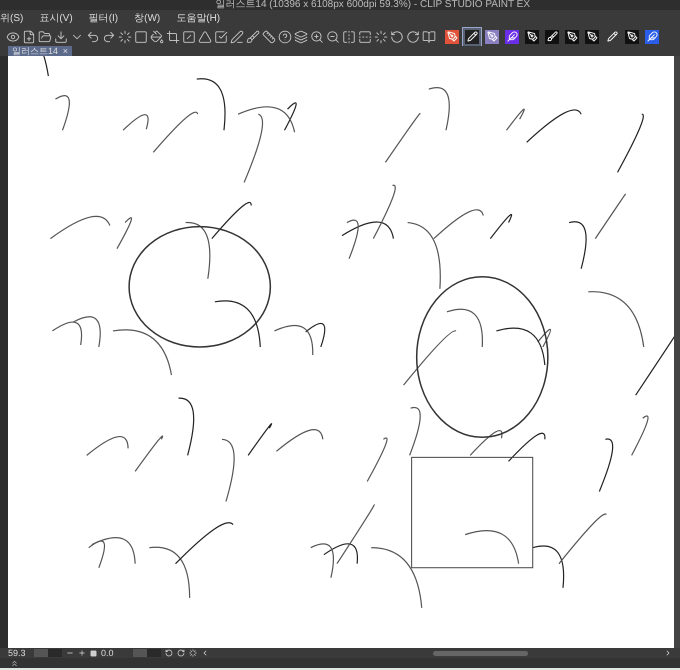 The height and width of the screenshot is (670, 680). What do you see at coordinates (198, 18) in the screenshot?
I see `menu-item: 도움말(H)` at bounding box center [198, 18].